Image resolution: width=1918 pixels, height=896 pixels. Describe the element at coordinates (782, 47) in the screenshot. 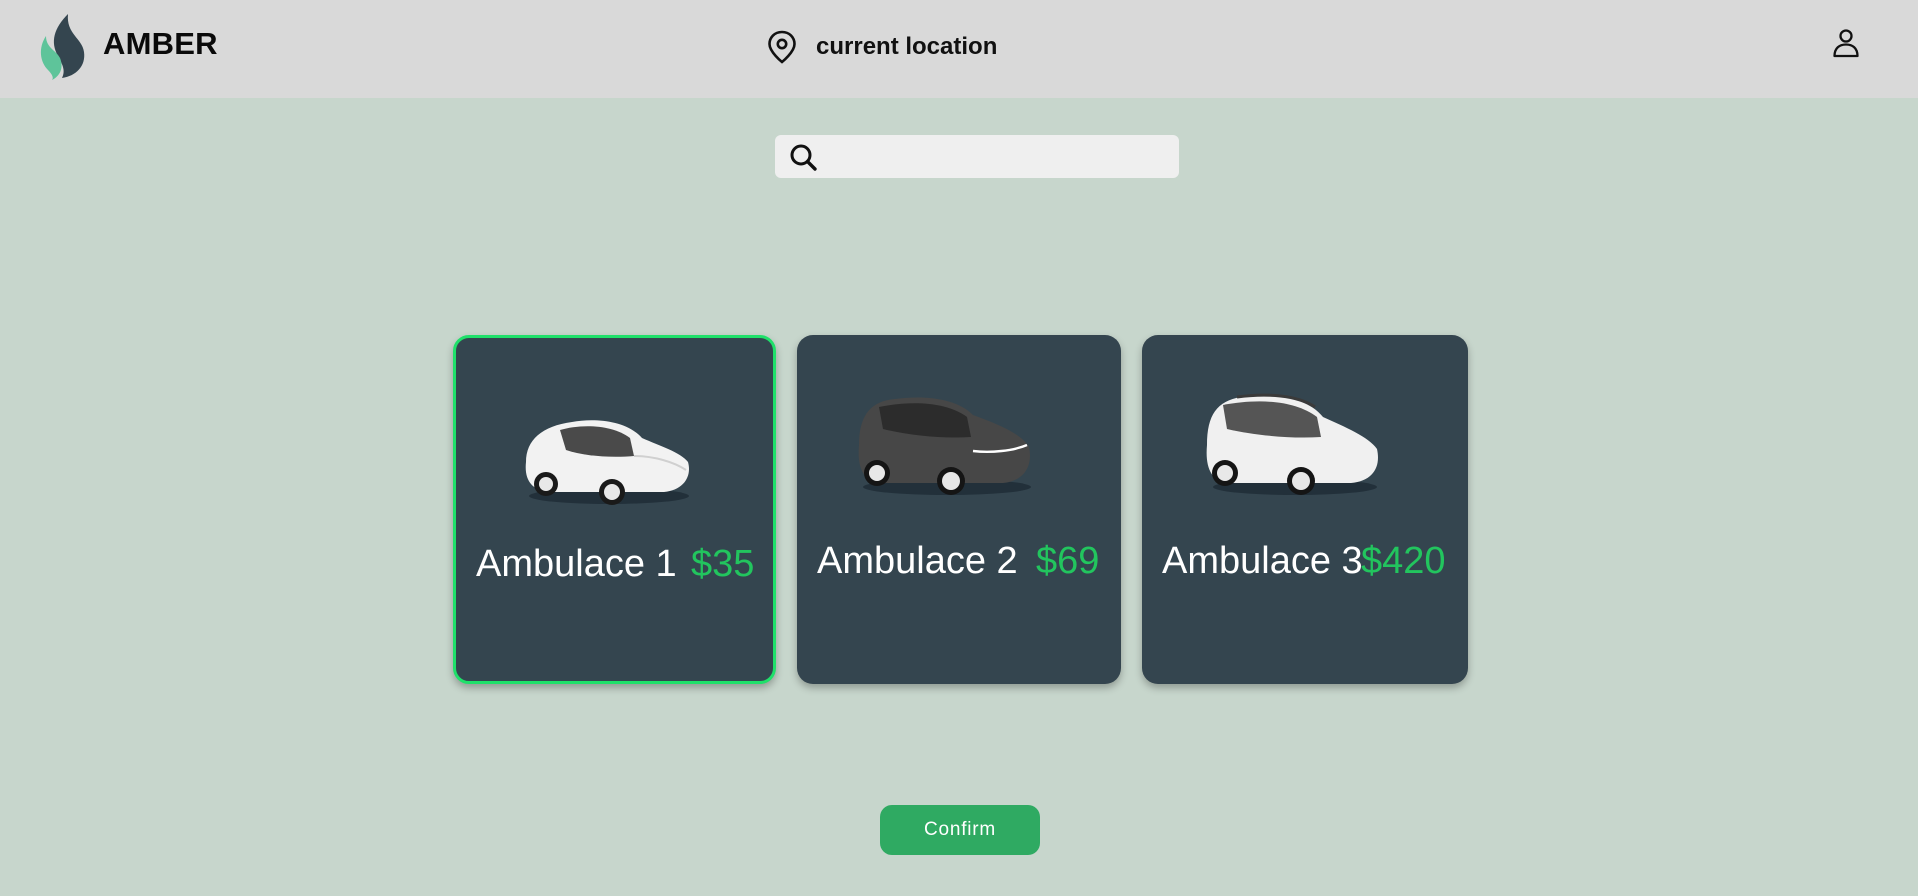

I see `location-pin-icon` at that location.